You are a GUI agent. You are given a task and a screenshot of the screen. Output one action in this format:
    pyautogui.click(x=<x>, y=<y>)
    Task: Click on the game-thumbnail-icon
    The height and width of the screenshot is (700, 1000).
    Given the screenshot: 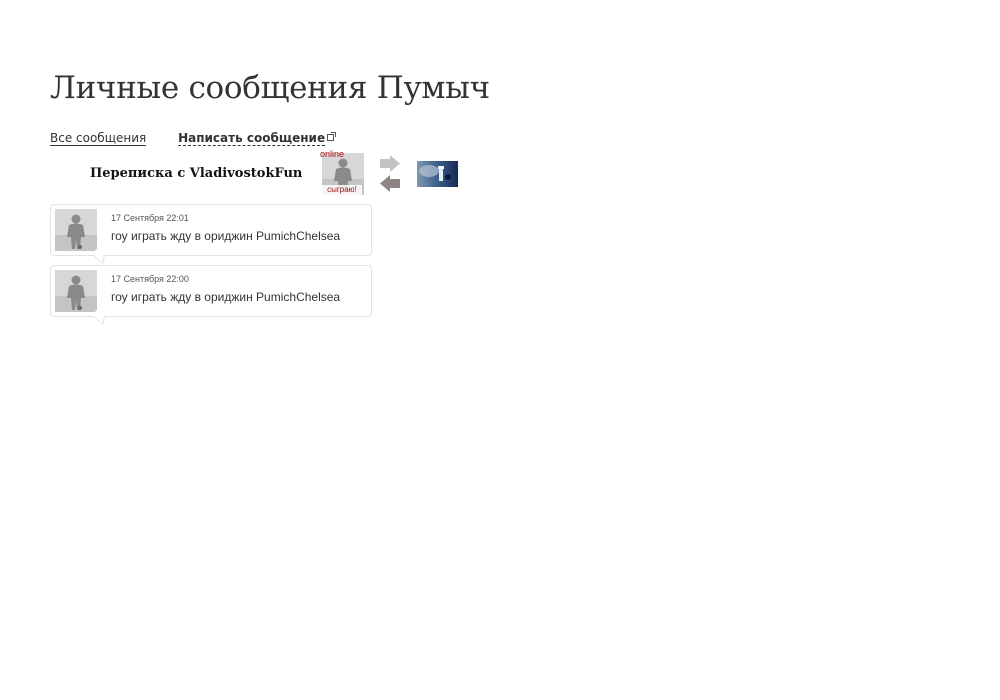 What is the action you would take?
    pyautogui.click(x=437, y=174)
    